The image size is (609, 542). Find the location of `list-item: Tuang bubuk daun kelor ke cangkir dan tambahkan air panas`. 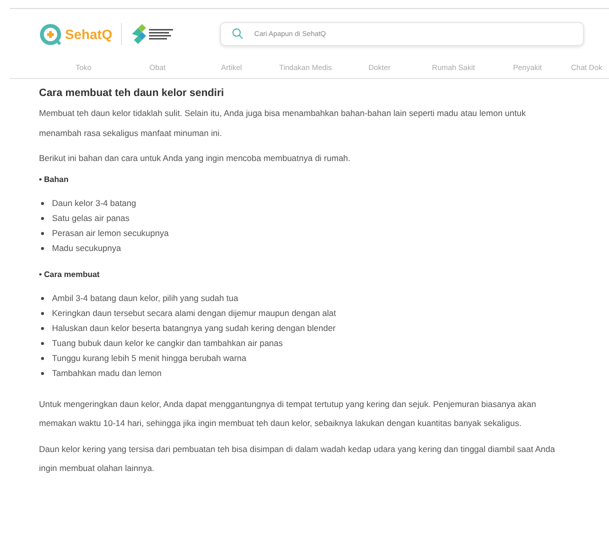

list-item: Tuang bubuk daun kelor ke cangkir dan tambahkan air panas is located at coordinates (167, 343).